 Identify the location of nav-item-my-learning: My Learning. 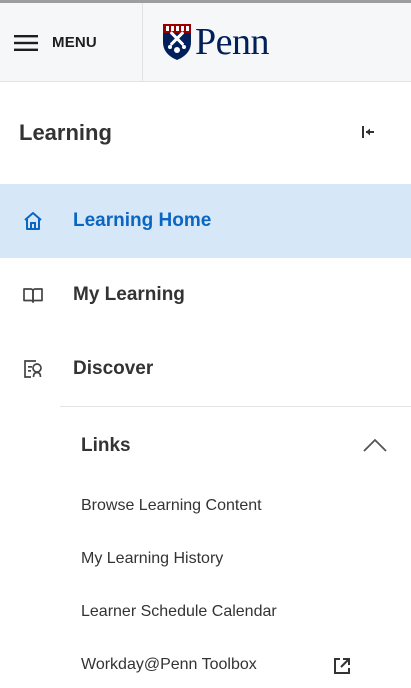
(205, 295).